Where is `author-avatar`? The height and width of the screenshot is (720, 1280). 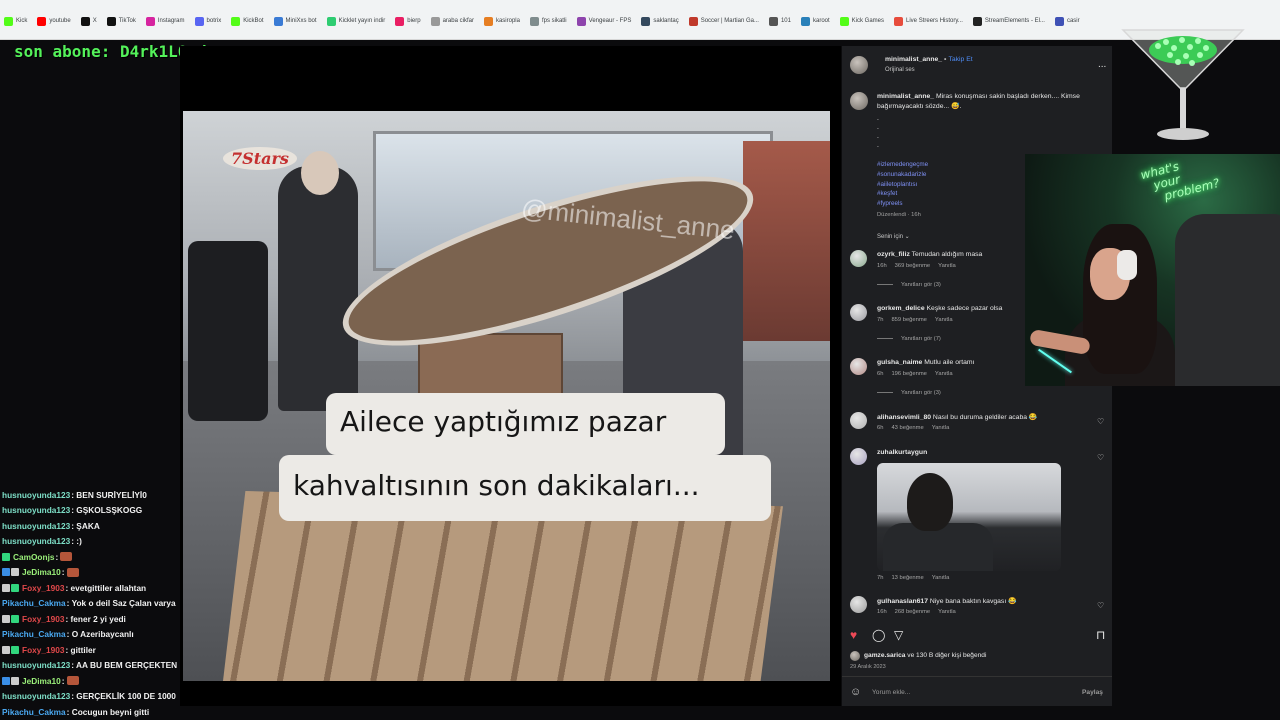
author-avatar is located at coordinates (859, 65).